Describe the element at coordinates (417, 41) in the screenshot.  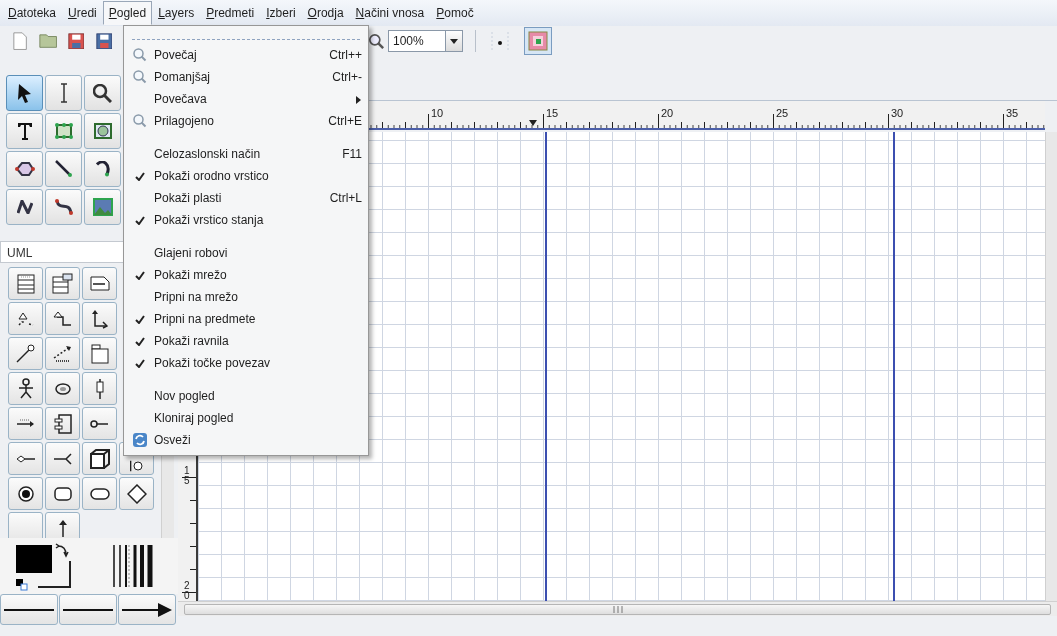
I see `zoom-field: 100%` at that location.